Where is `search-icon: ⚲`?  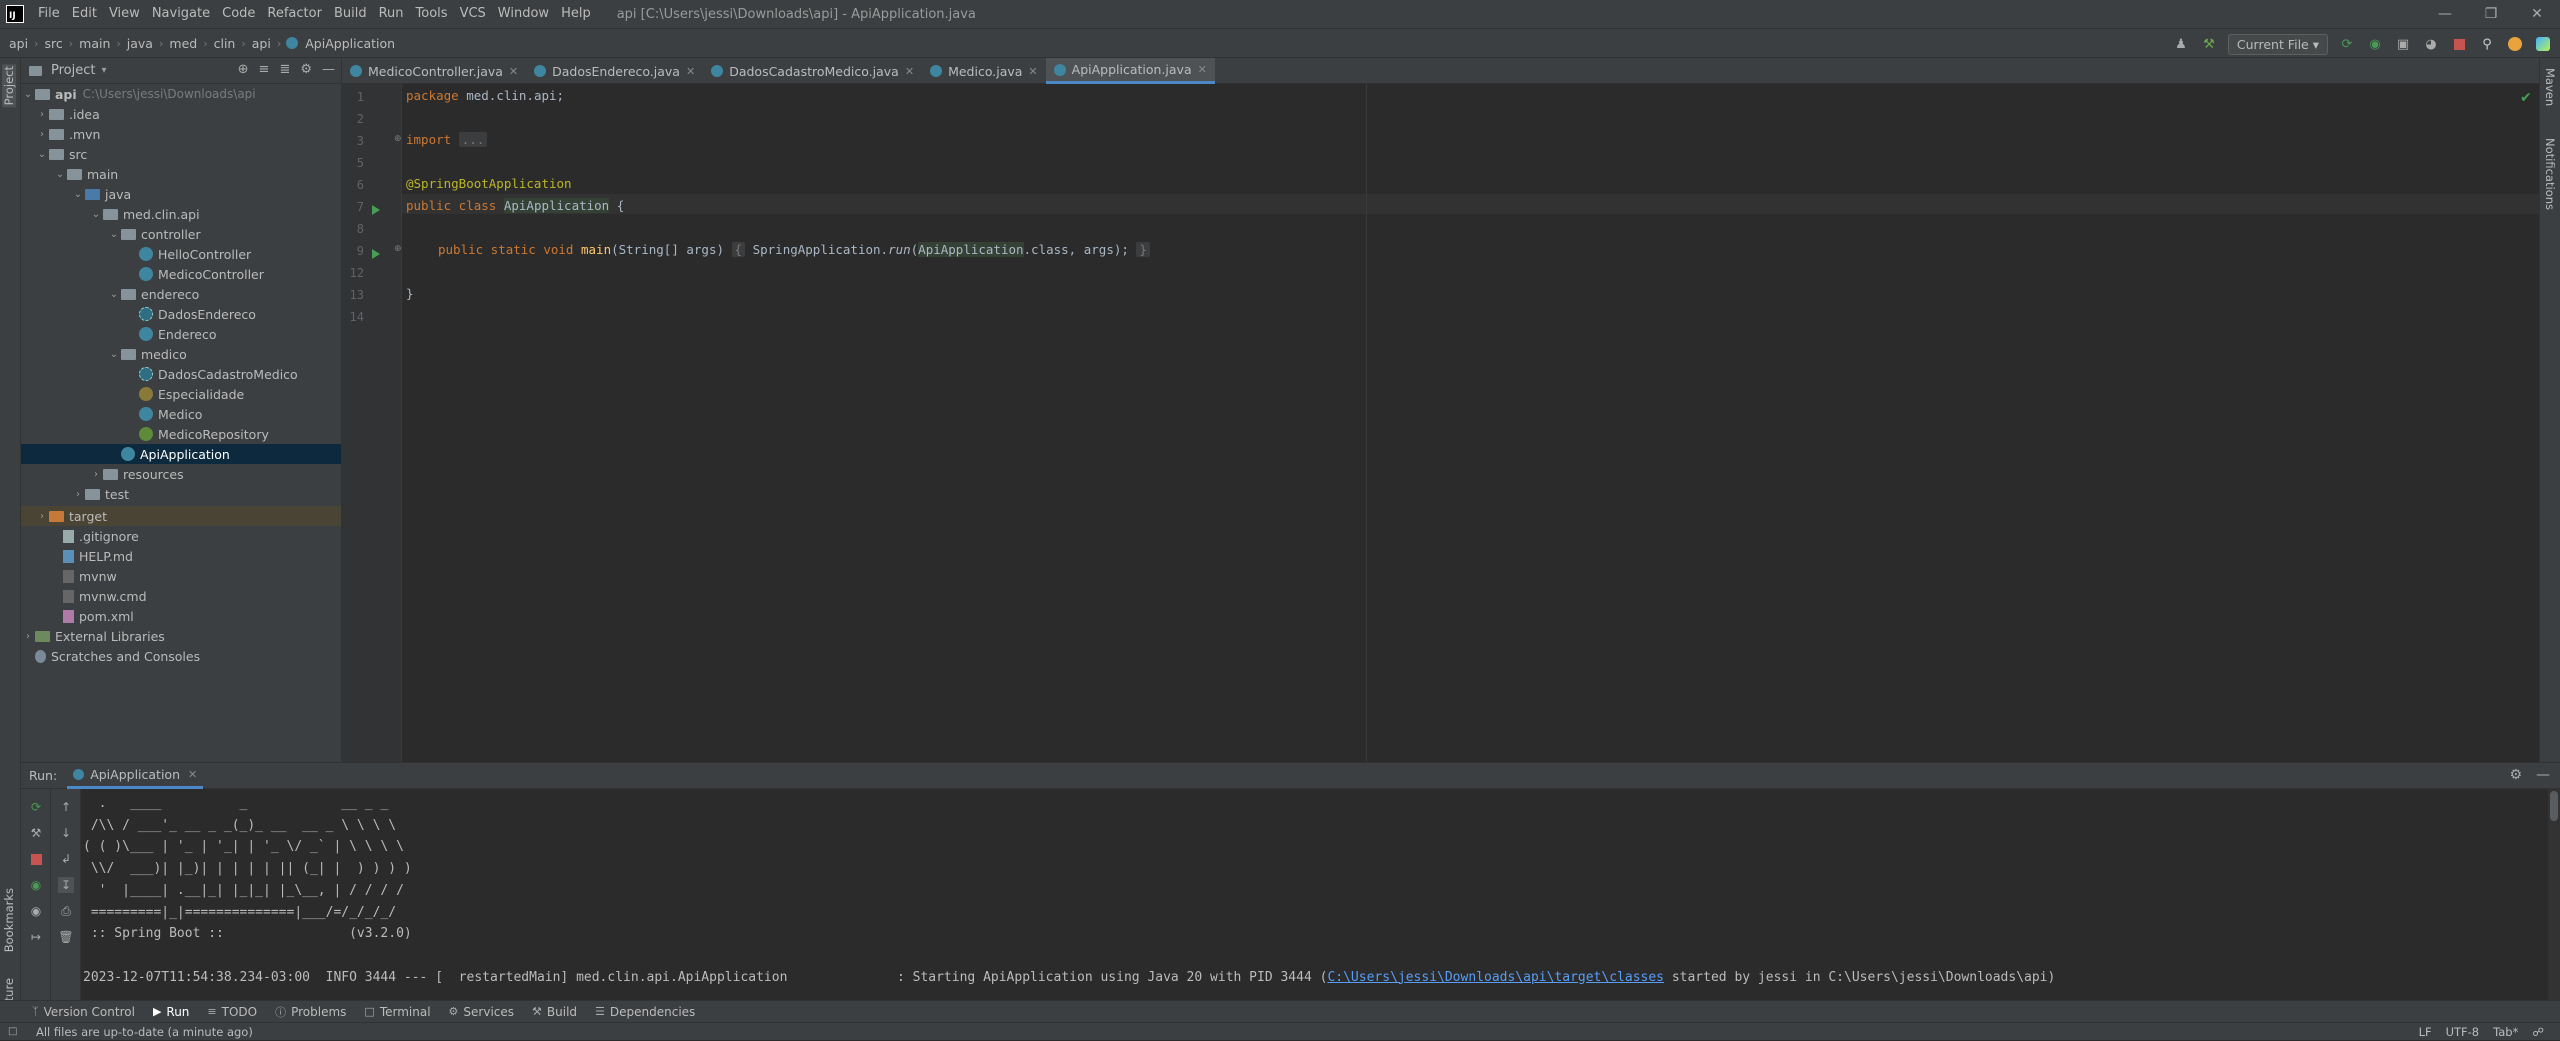 search-icon: ⚲ is located at coordinates (2487, 44).